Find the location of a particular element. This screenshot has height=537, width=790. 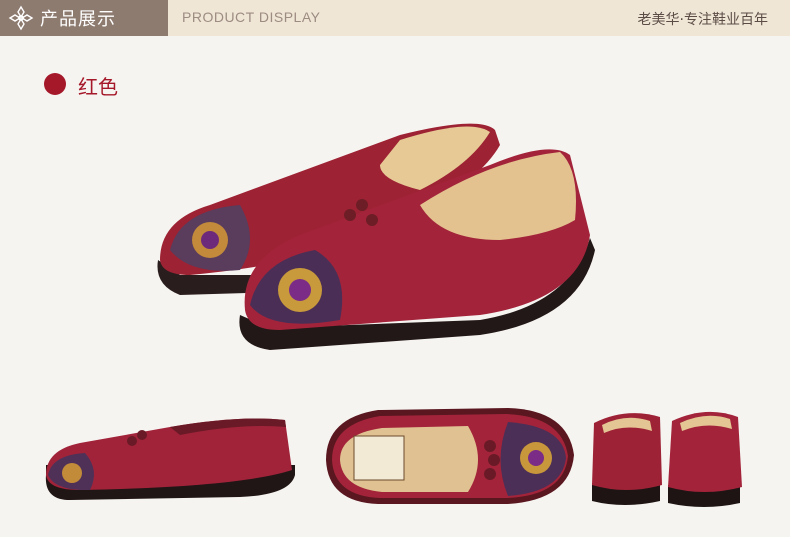

section-title: 产品展示 is located at coordinates (78, 19).